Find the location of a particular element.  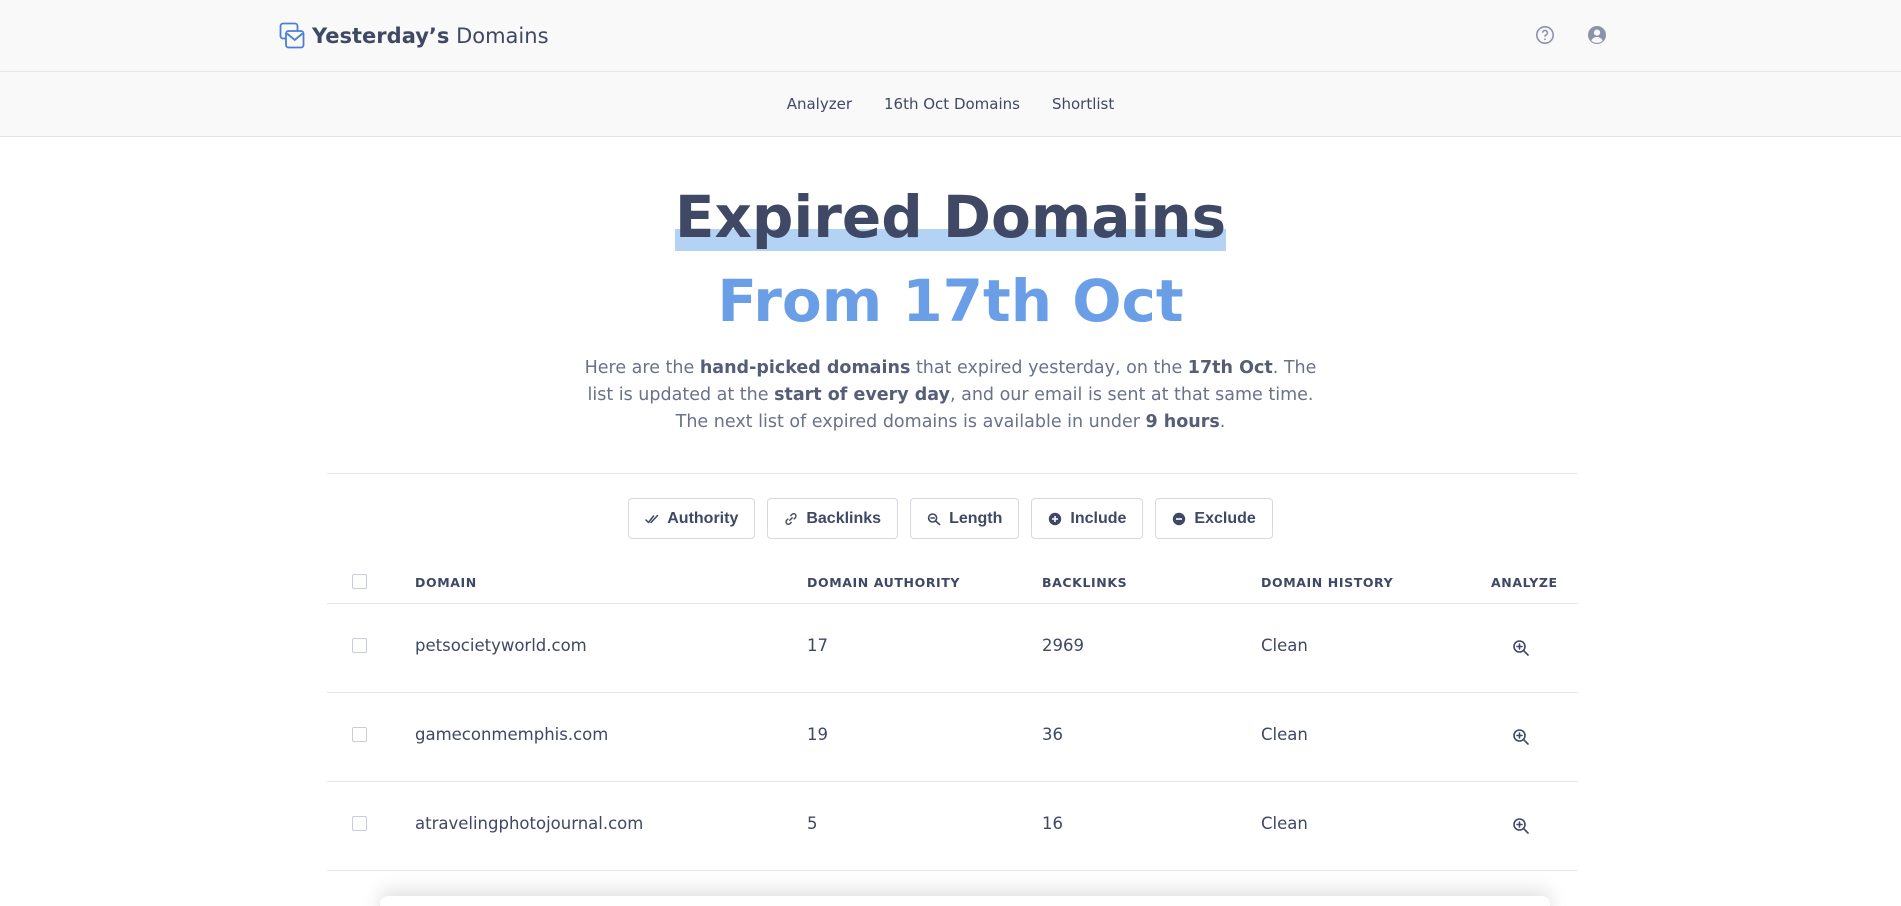

logo: Yesterday’s Domains is located at coordinates (414, 36).